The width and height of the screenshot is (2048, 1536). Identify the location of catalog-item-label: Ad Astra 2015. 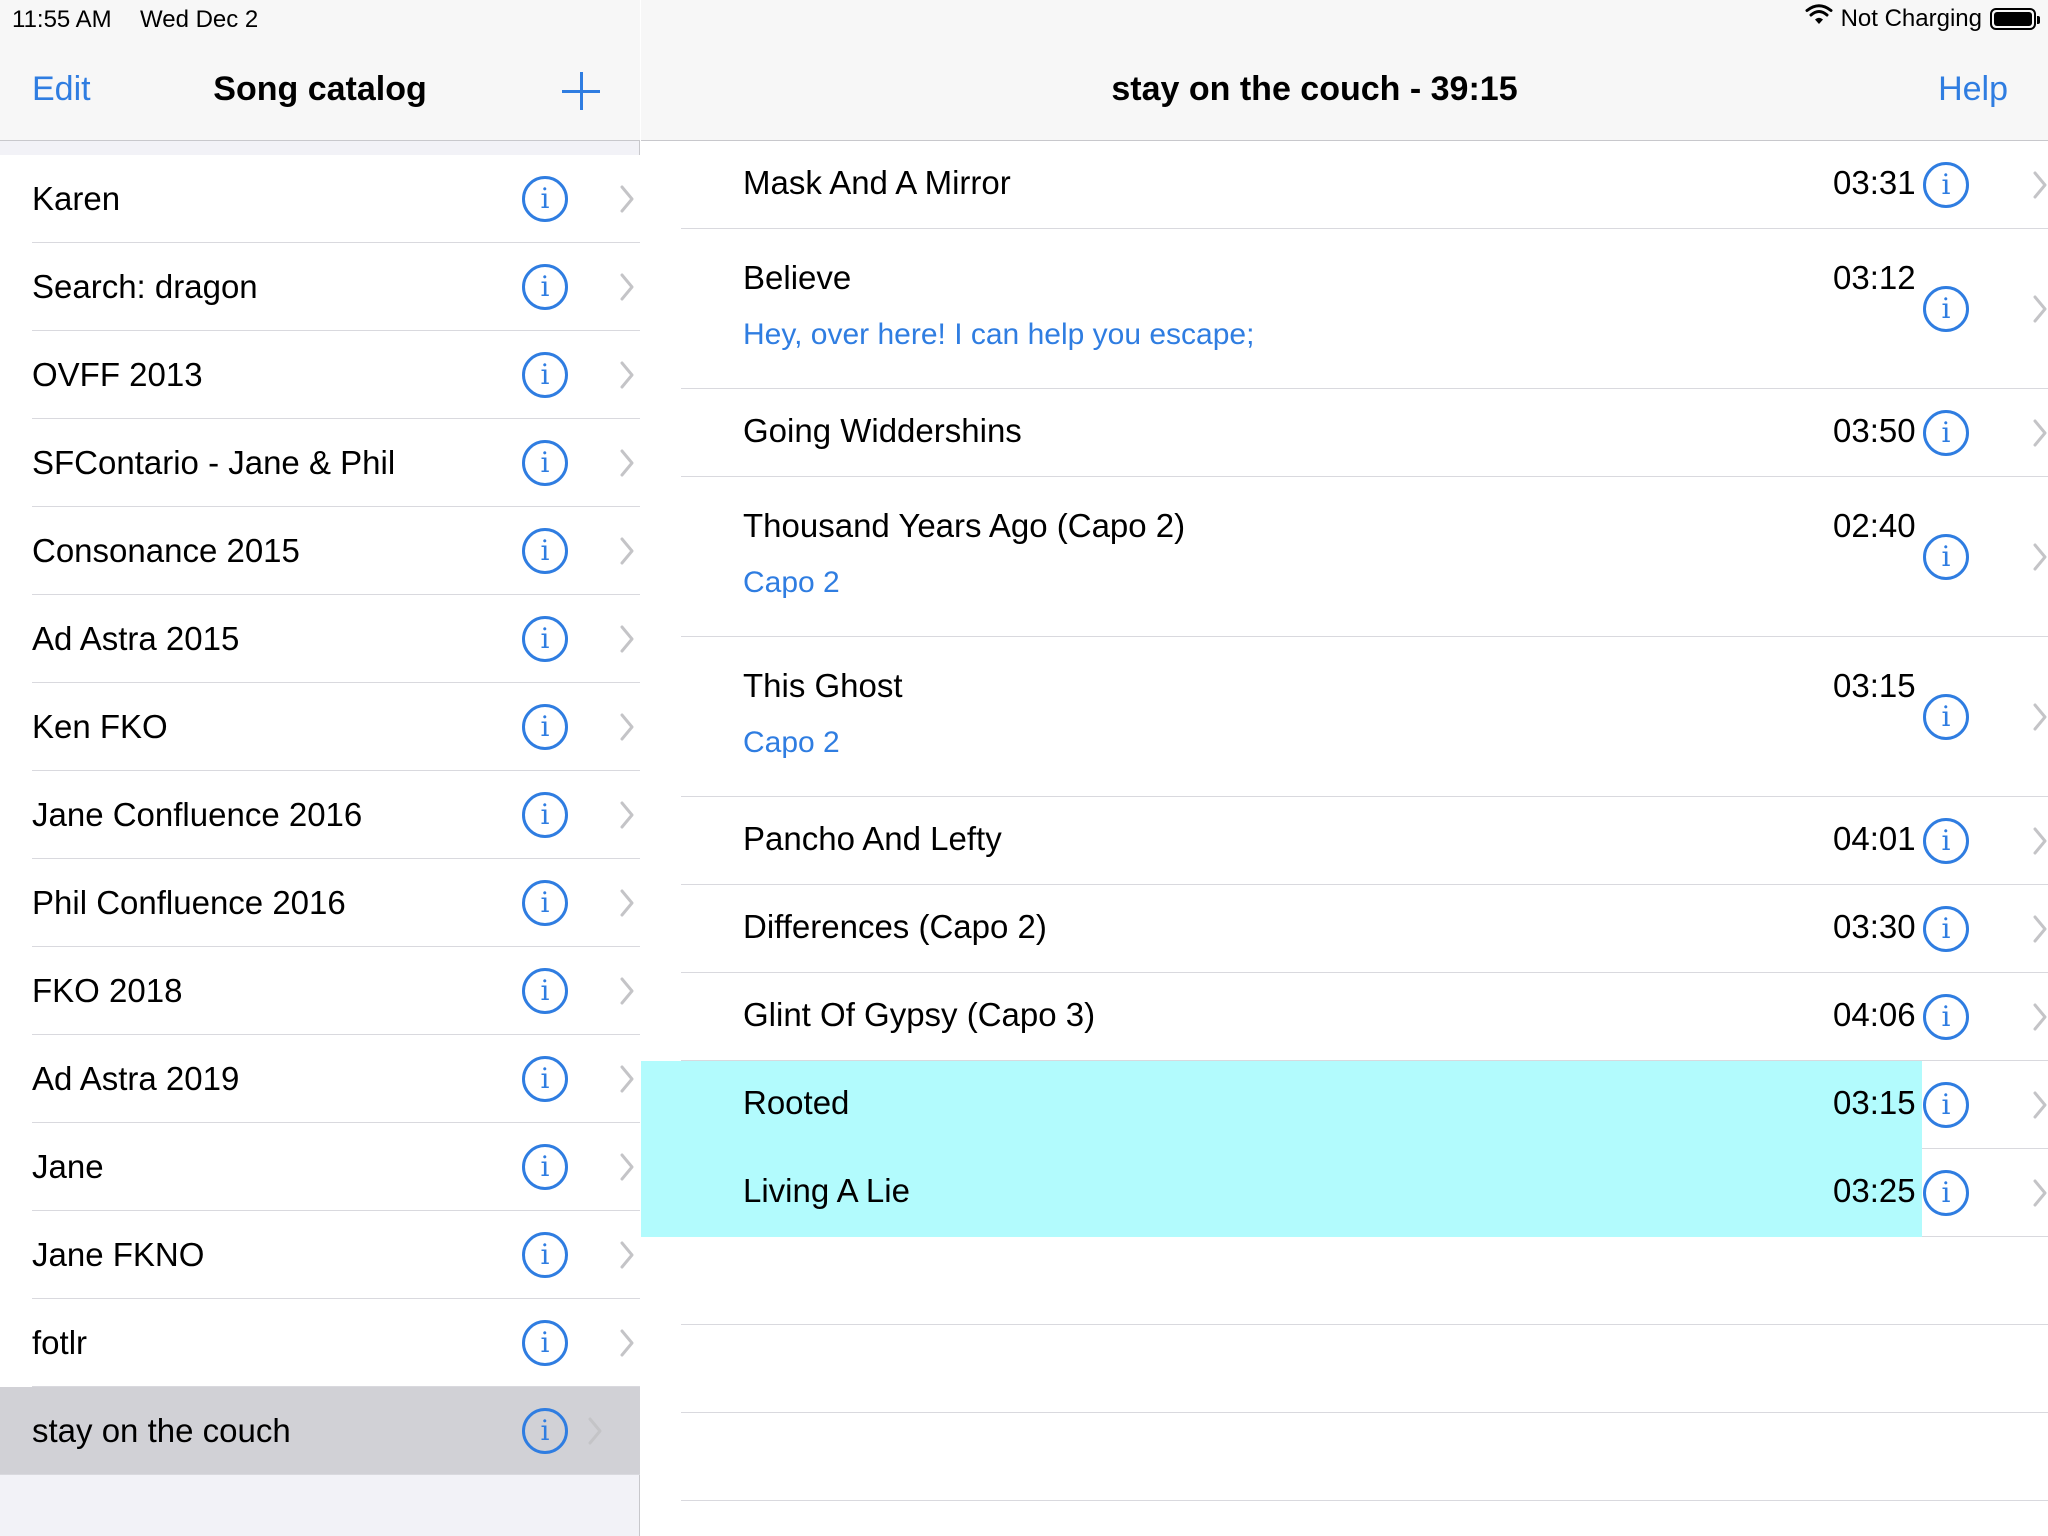
(136, 638).